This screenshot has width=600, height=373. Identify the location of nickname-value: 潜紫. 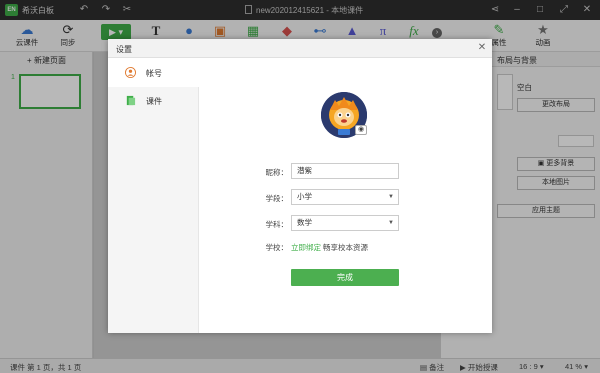
(304, 170).